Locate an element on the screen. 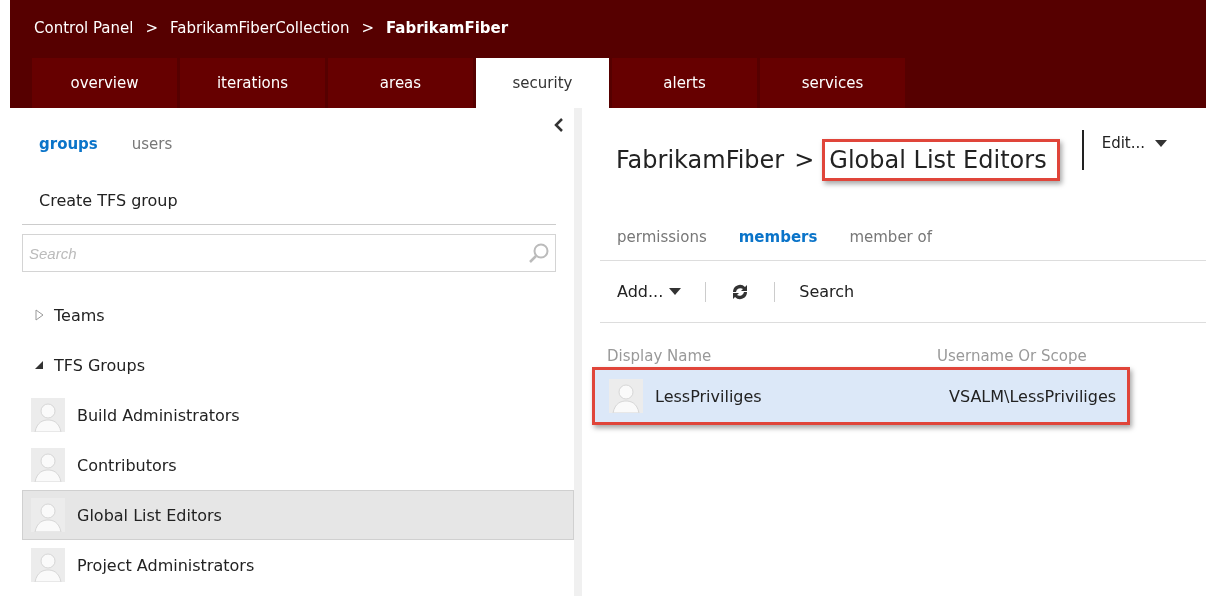  group-name: Contributors is located at coordinates (127, 465).